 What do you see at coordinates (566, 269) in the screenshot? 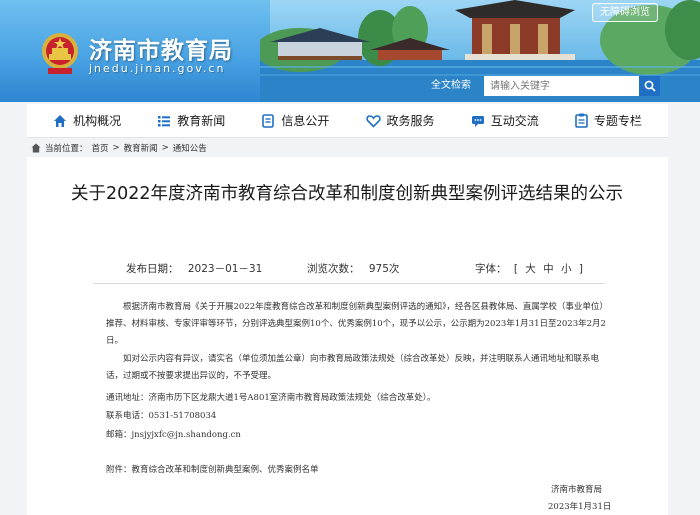
I see `font-size-small: 小` at bounding box center [566, 269].